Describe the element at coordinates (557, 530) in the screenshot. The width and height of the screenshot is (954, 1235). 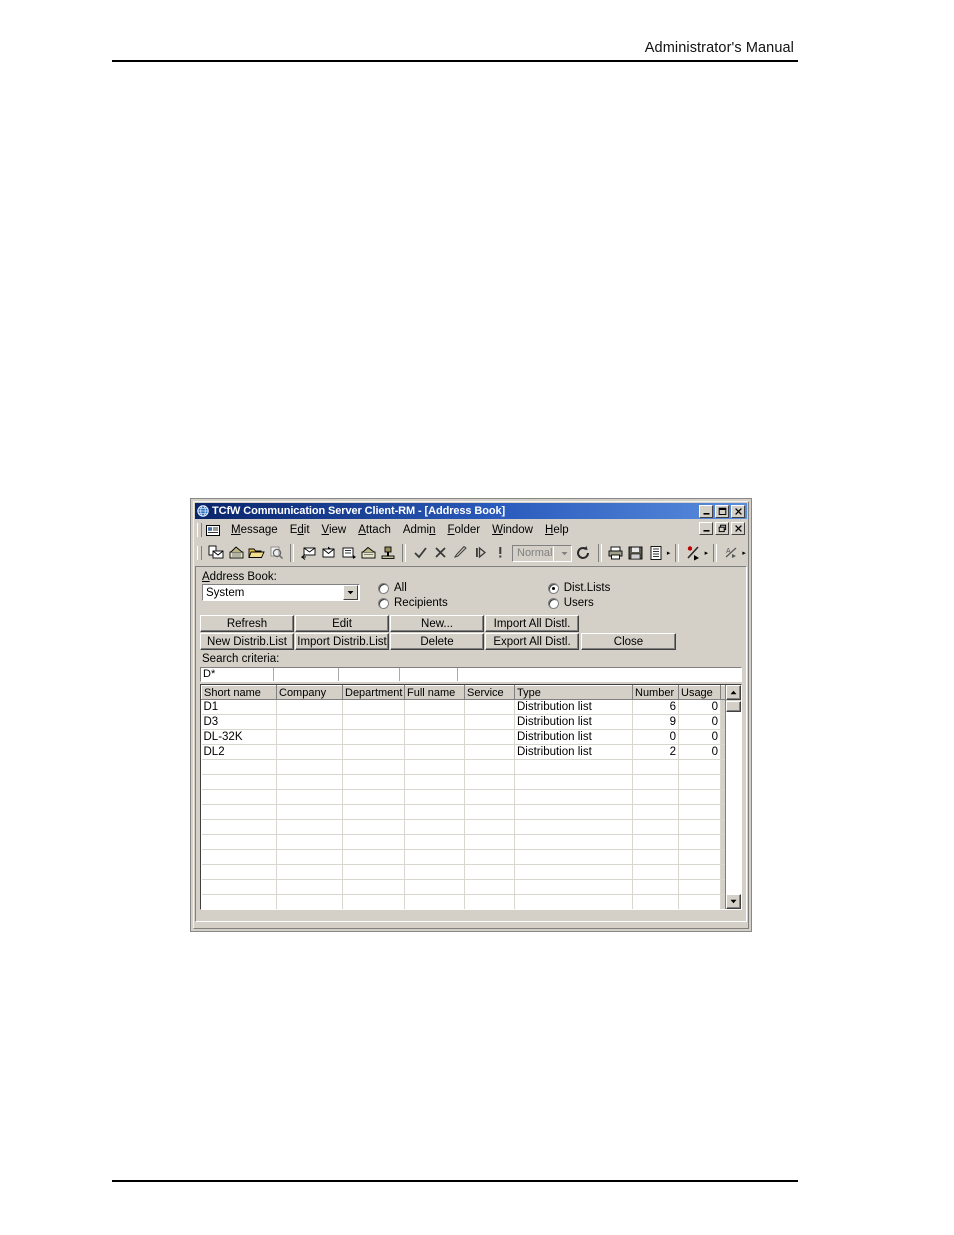
I see `menu-item-help: Help` at that location.